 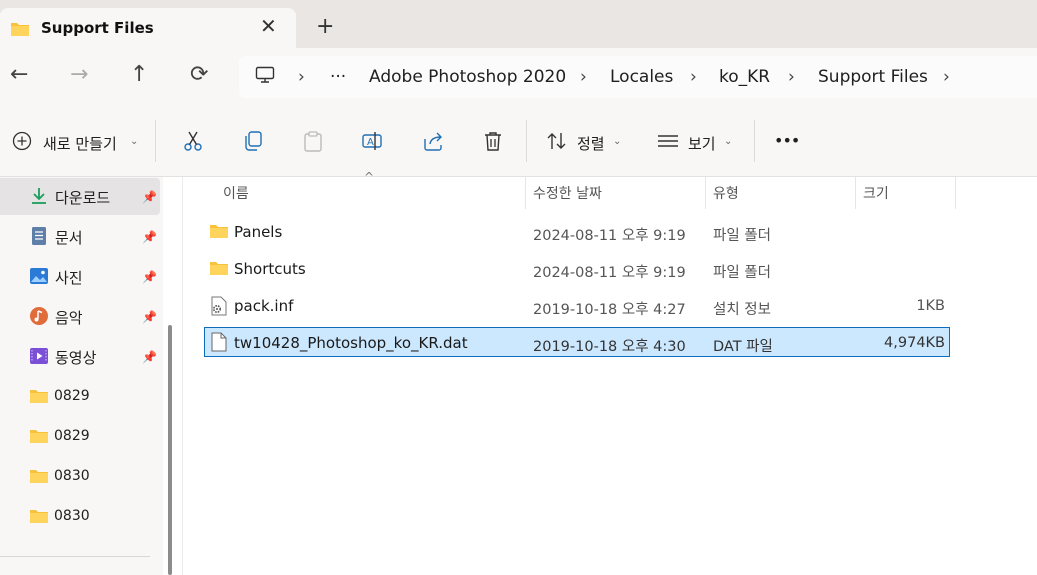 What do you see at coordinates (351, 343) in the screenshot?
I see `file-name: tw10428_Photoshop_ko_KR.dat` at bounding box center [351, 343].